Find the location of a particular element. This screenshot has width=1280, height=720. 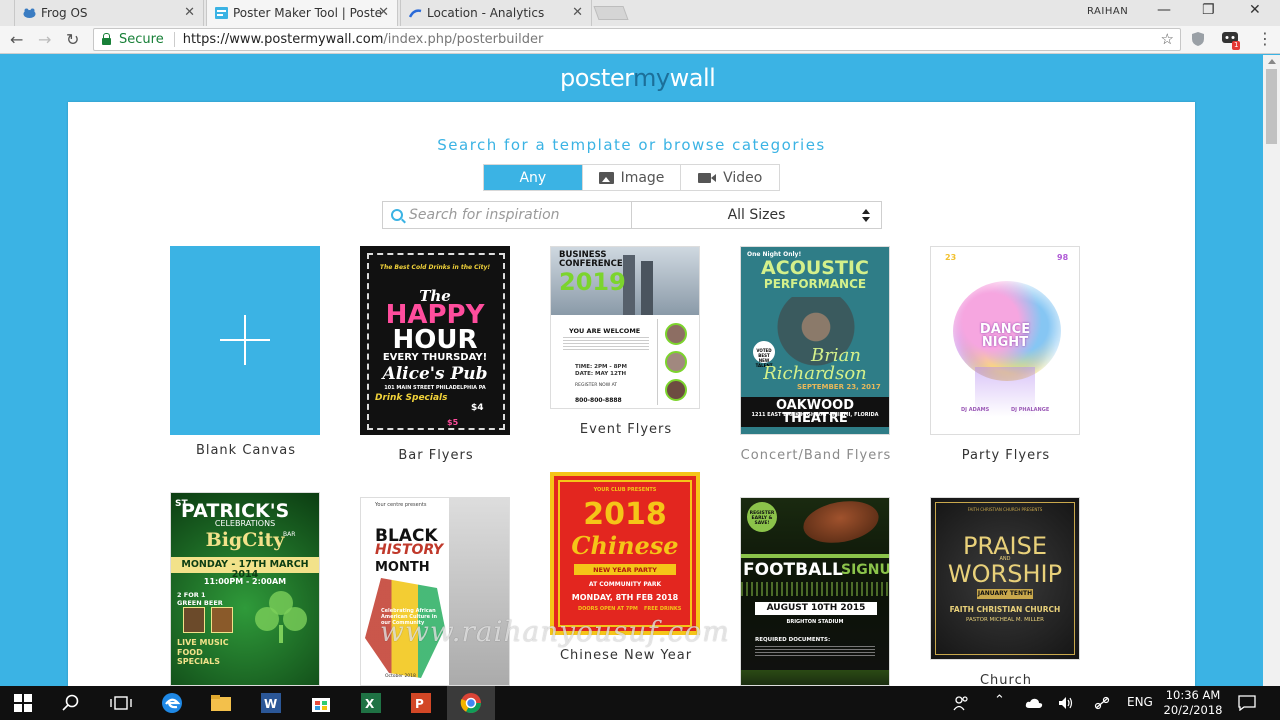

task-view-icon is located at coordinates (121, 703).